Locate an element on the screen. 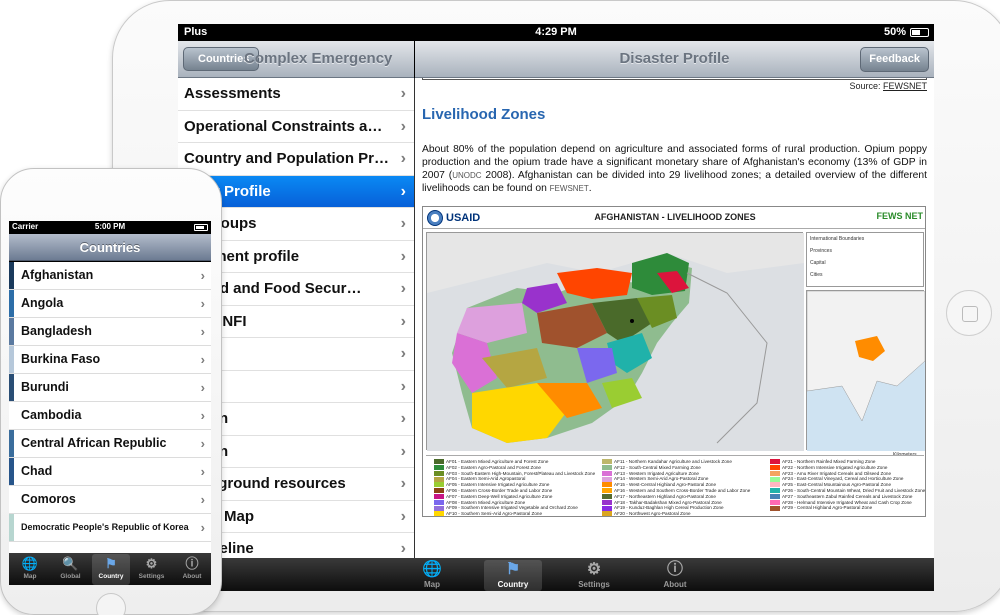  fewsnet-source-link: FEWSNET is located at coordinates (905, 86).